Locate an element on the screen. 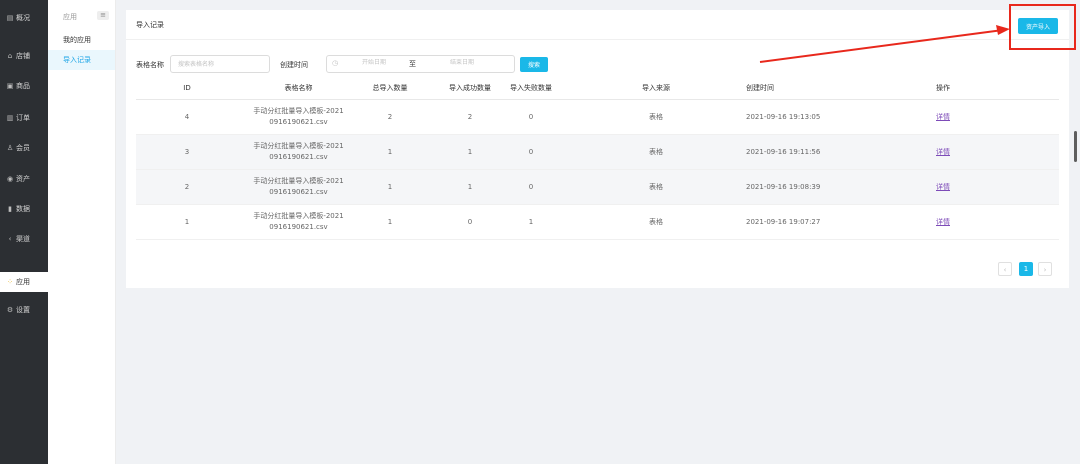 Image resolution: width=1080 pixels, height=464 pixels. sidebar-item-label: 订单 is located at coordinates (23, 118).